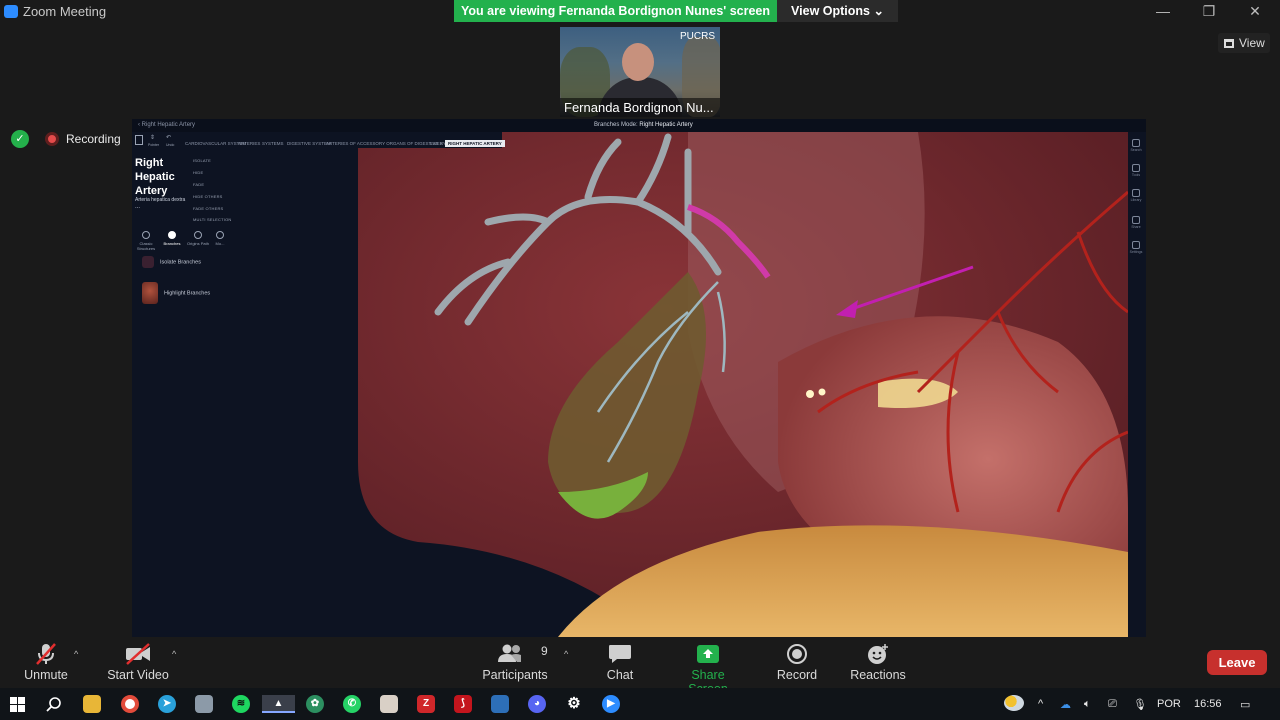 The image size is (1280, 720). Describe the element at coordinates (1209, 11) in the screenshot. I see `restore-icon: ❐` at that location.